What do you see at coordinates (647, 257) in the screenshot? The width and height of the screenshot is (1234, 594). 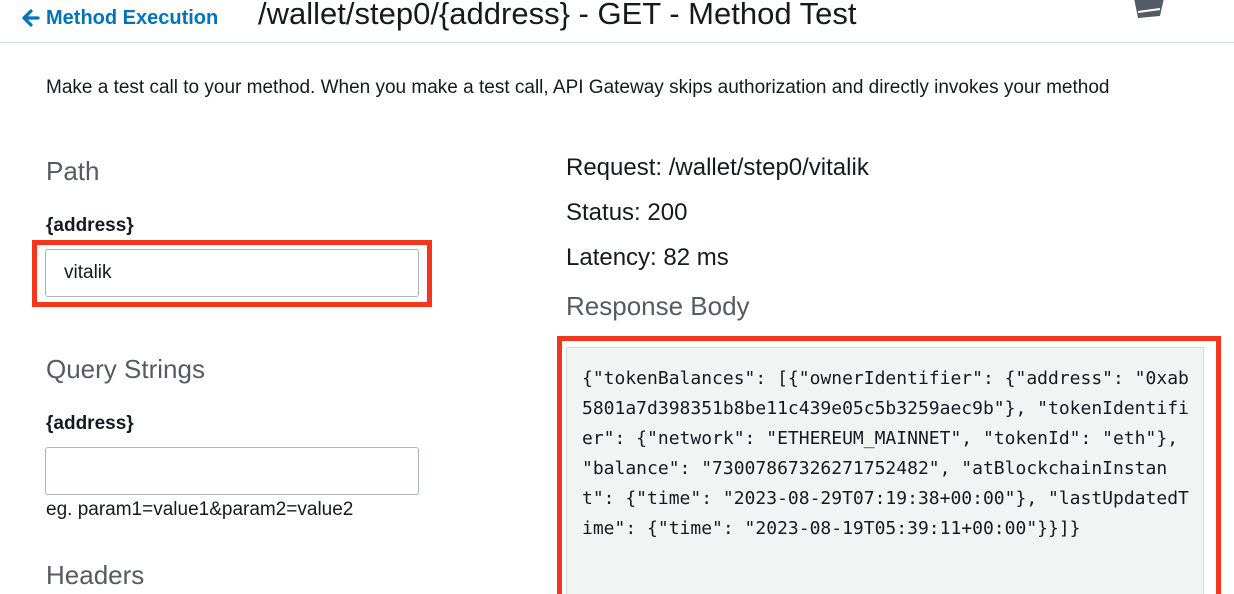 I see `latency-text: Latency: 82 ms` at bounding box center [647, 257].